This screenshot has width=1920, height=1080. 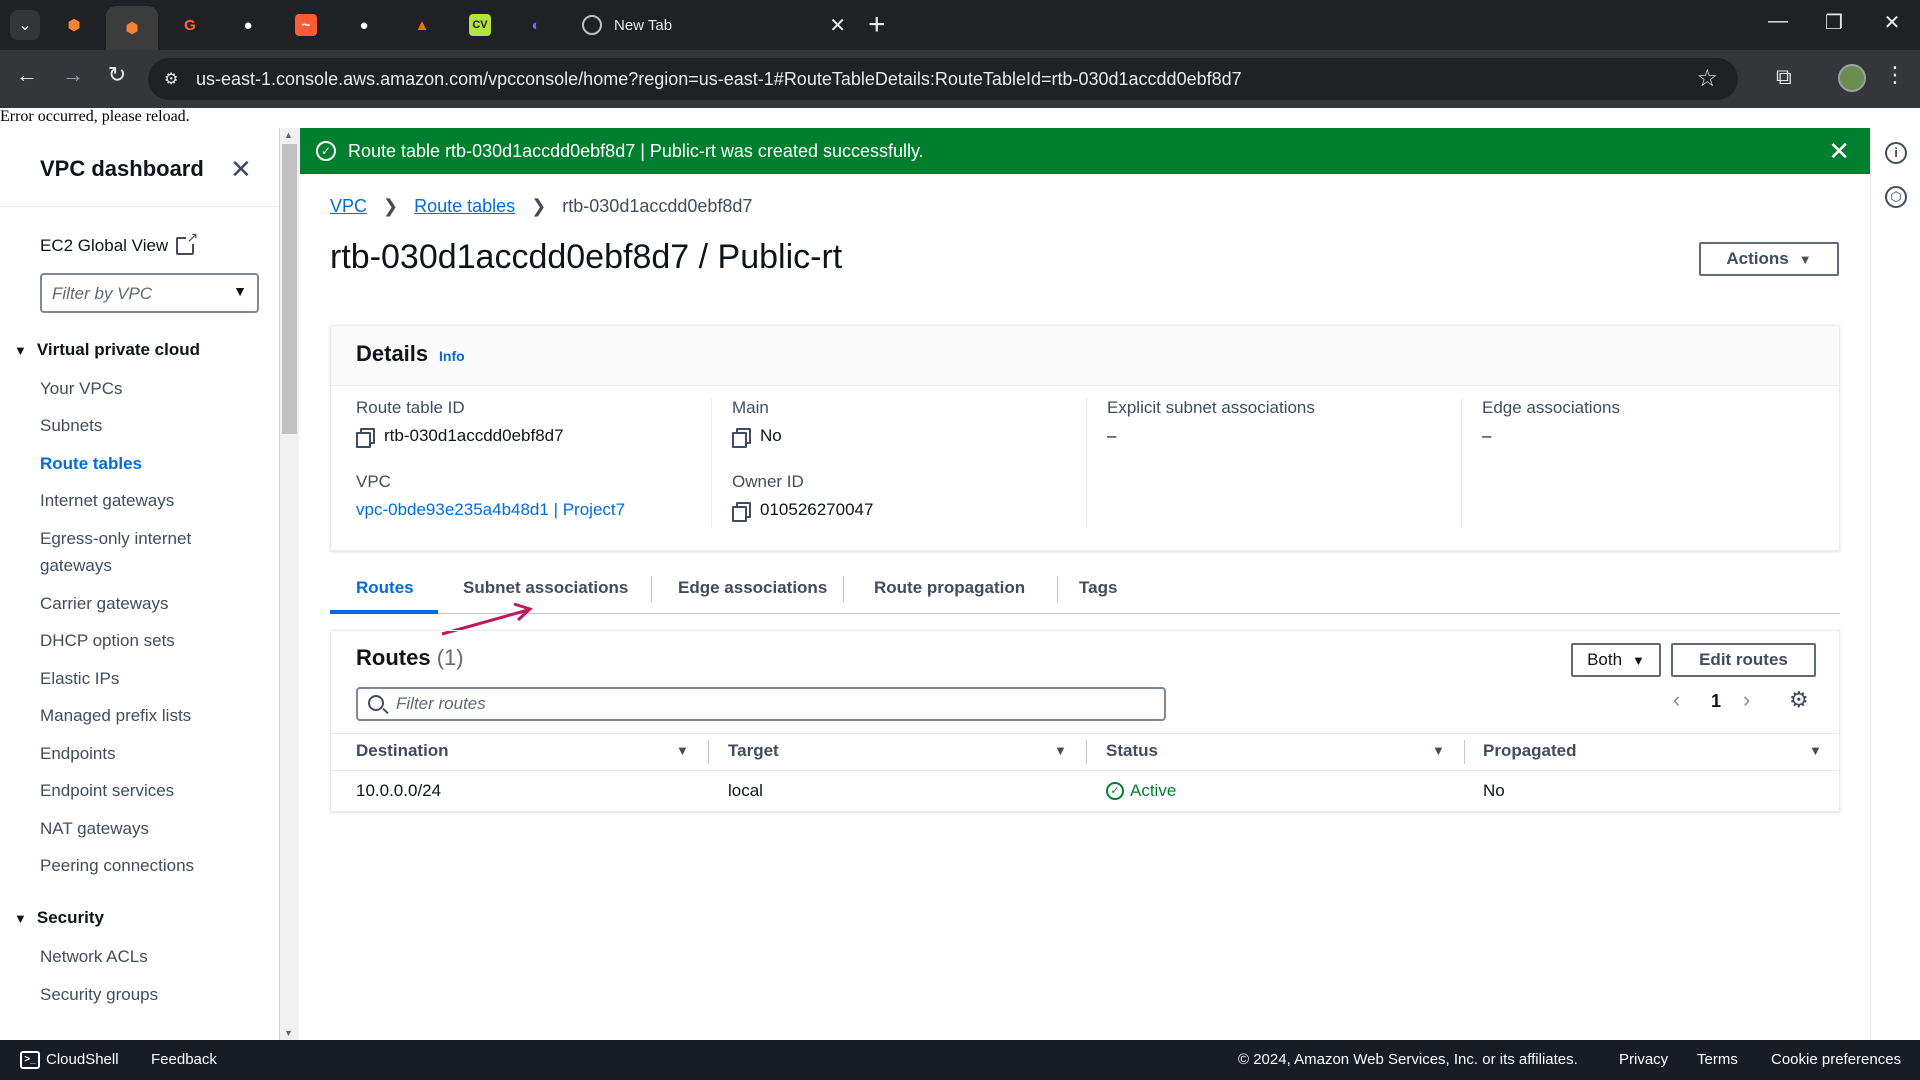 What do you see at coordinates (1896, 153) in the screenshot?
I see `info-icon: i` at bounding box center [1896, 153].